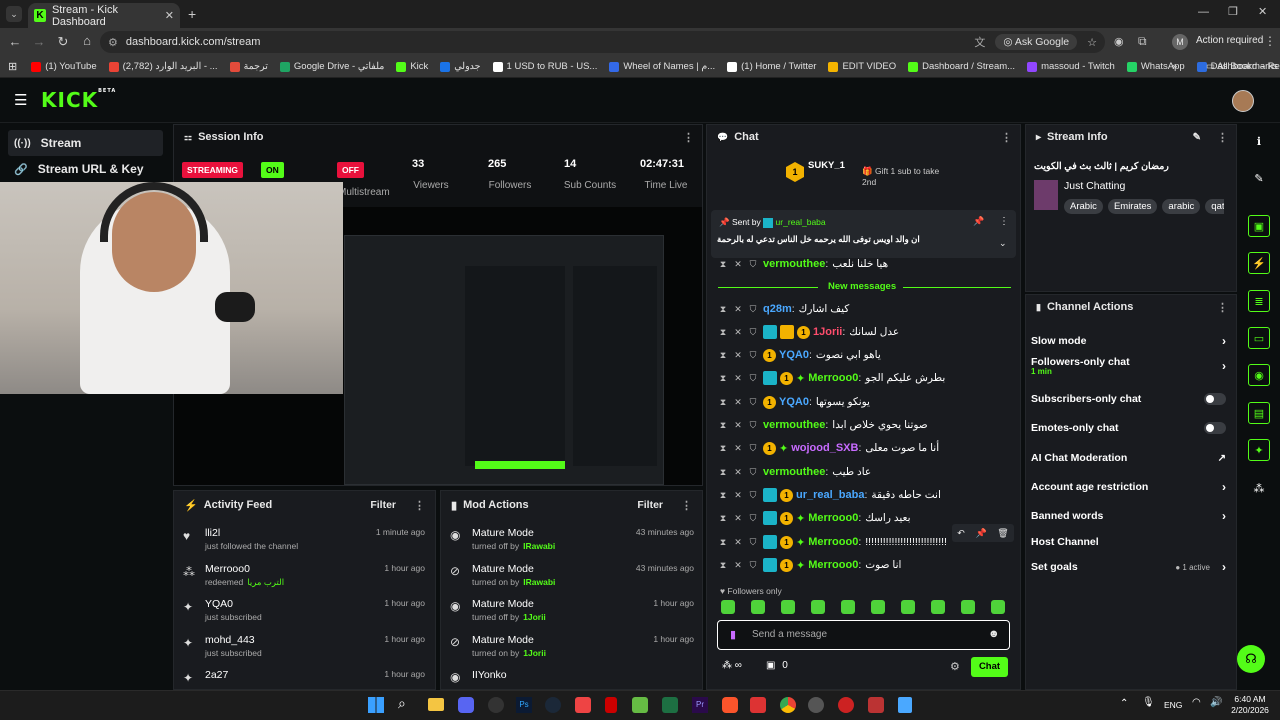 The width and height of the screenshot is (1280, 720). Describe the element at coordinates (865, 495) in the screenshot. I see `chat-message: ⧗ ✕ ⛉ 1 ur_real_baba: انت حاطه دقيقة` at that location.